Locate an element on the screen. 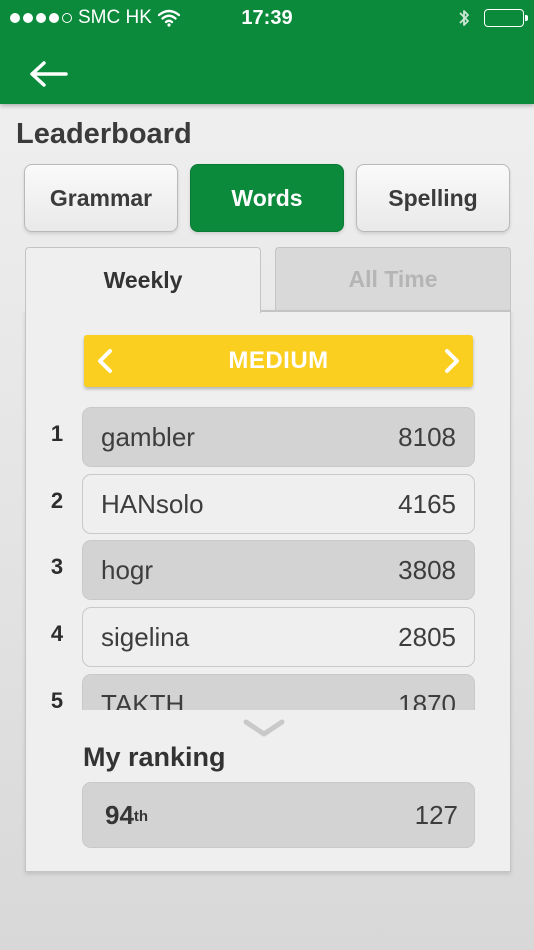 Image resolution: width=534 pixels, height=950 pixels. app-bar: SMC HK 17:39 is located at coordinates (267, 52).